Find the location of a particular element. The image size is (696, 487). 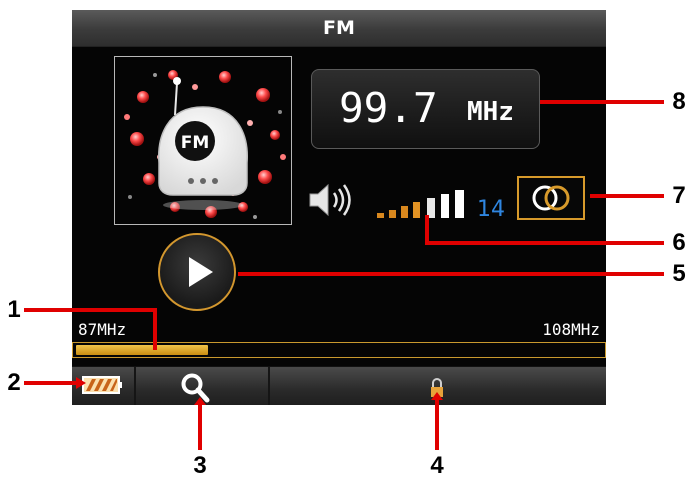

battery-status is located at coordinates (104, 386).